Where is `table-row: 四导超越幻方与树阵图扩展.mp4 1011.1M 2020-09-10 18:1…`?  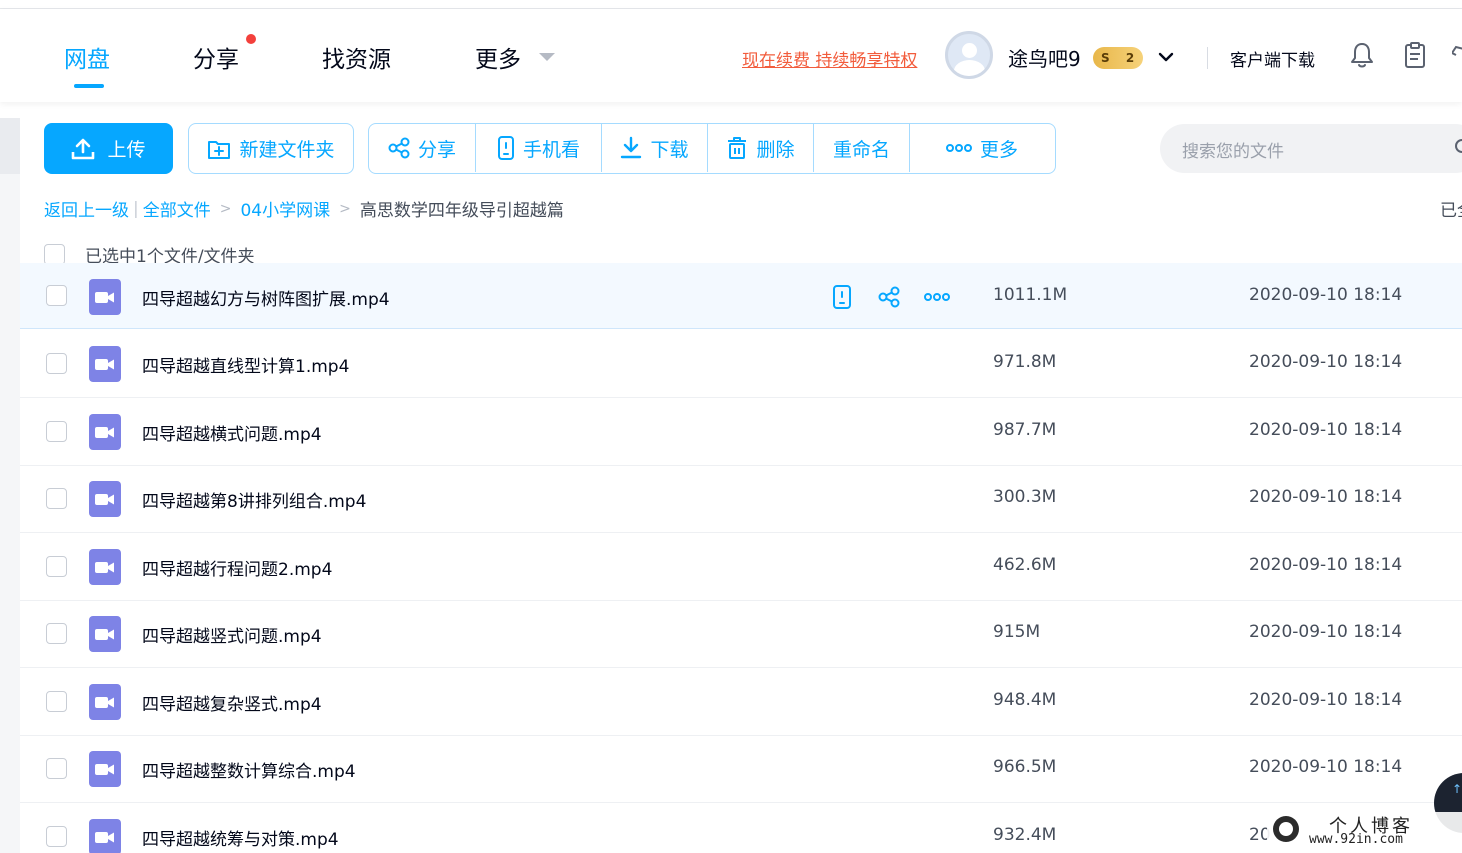 table-row: 四导超越幻方与树阵图扩展.mp4 1011.1M 2020-09-10 18:1… is located at coordinates (741, 296).